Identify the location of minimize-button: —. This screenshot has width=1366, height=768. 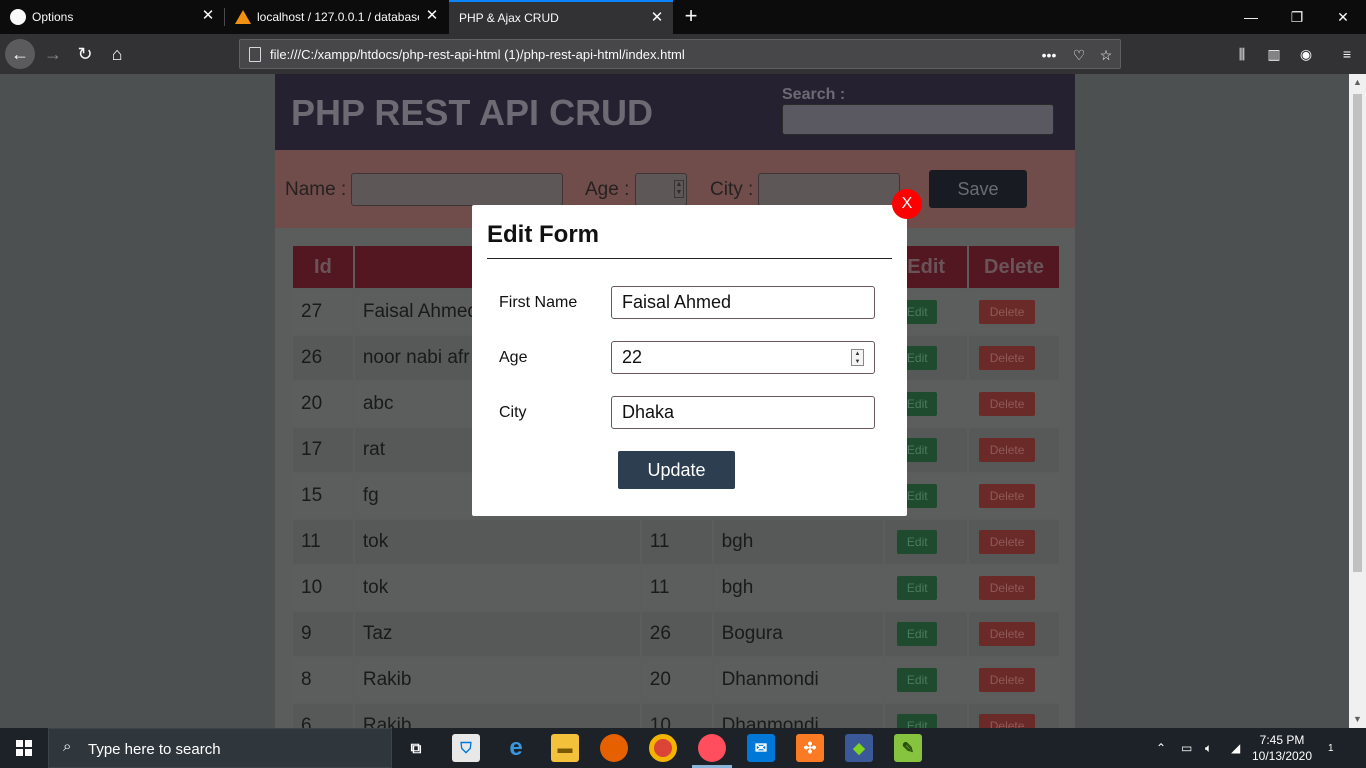
(1251, 17).